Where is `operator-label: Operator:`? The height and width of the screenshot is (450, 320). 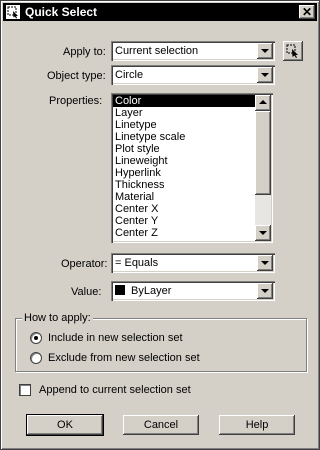 operator-label: Operator: is located at coordinates (84, 264).